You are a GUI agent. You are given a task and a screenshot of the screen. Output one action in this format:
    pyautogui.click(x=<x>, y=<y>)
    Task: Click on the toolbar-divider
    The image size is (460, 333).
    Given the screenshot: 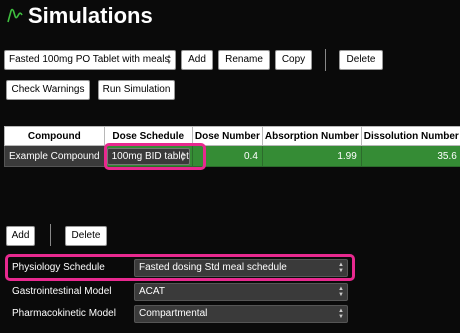 What is the action you would take?
    pyautogui.click(x=325, y=60)
    